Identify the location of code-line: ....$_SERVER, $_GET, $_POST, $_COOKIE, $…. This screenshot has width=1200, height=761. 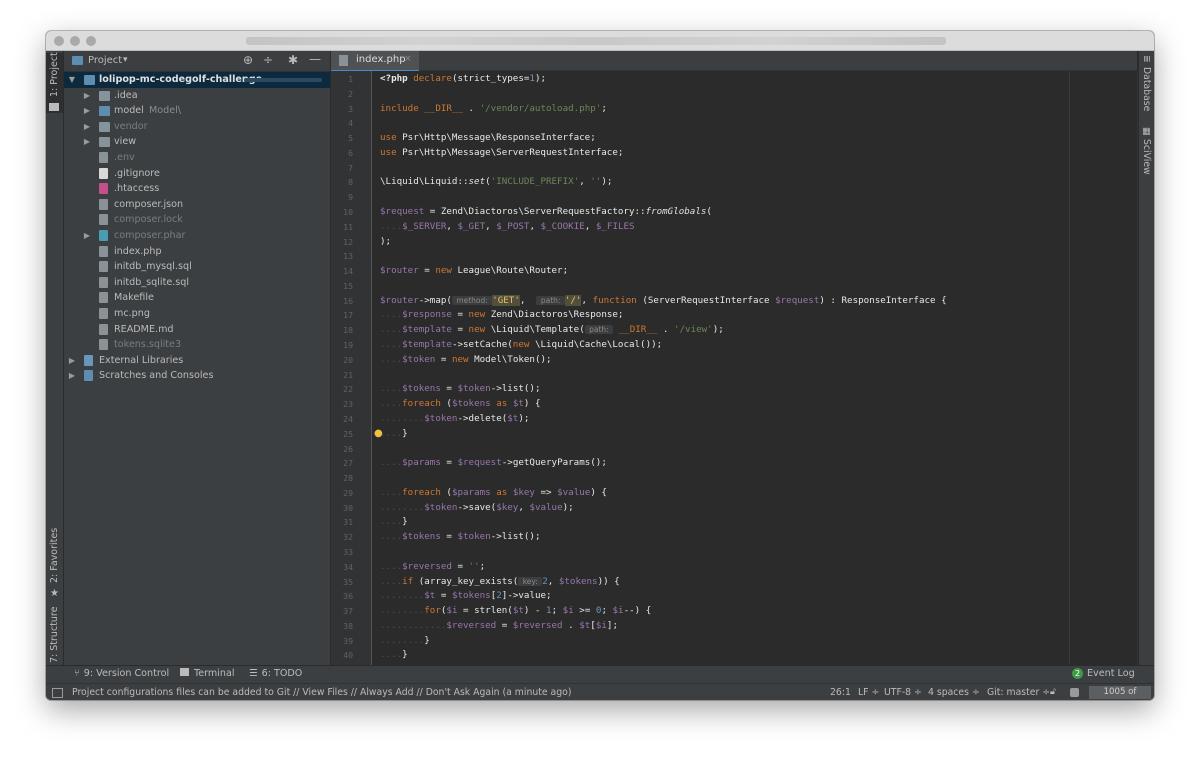
(507, 226).